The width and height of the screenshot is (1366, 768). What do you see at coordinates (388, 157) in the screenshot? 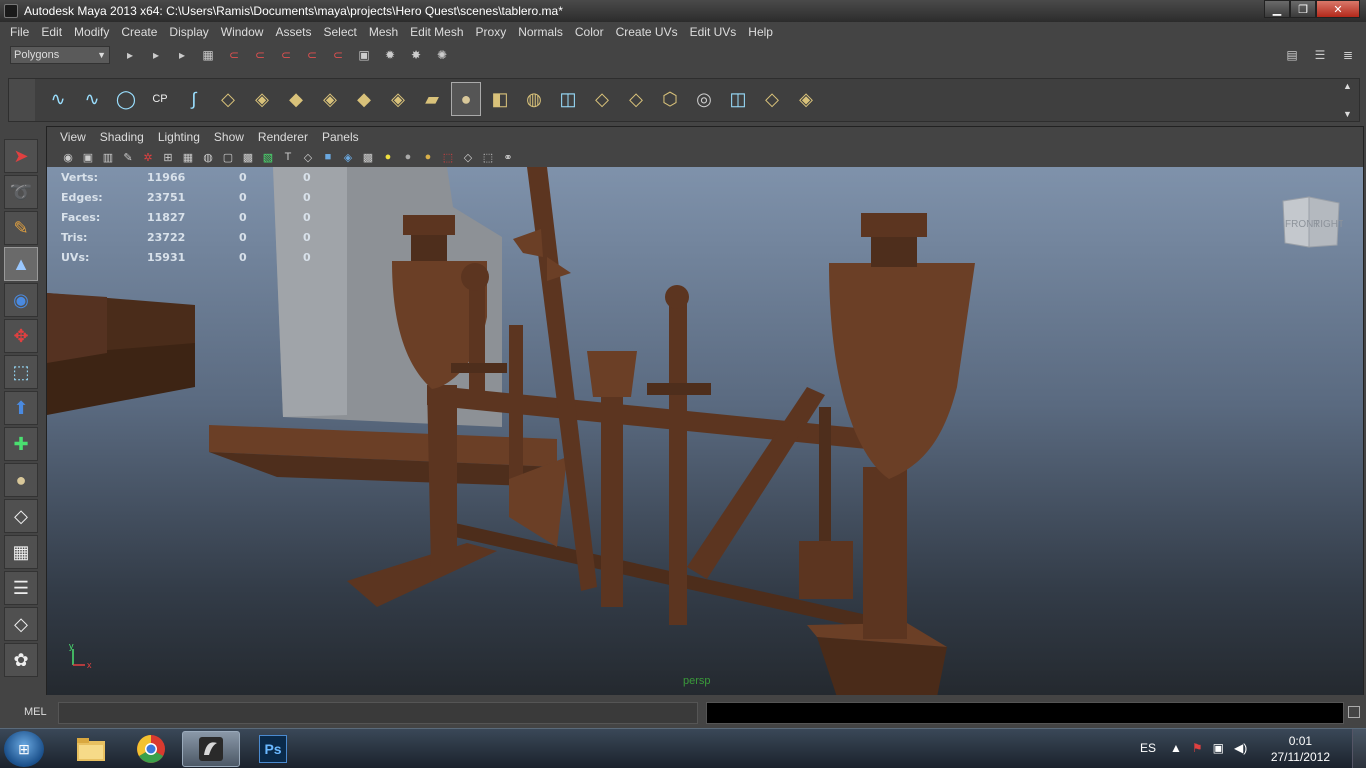
I see `use-all-lights-icon: ●` at bounding box center [388, 157].